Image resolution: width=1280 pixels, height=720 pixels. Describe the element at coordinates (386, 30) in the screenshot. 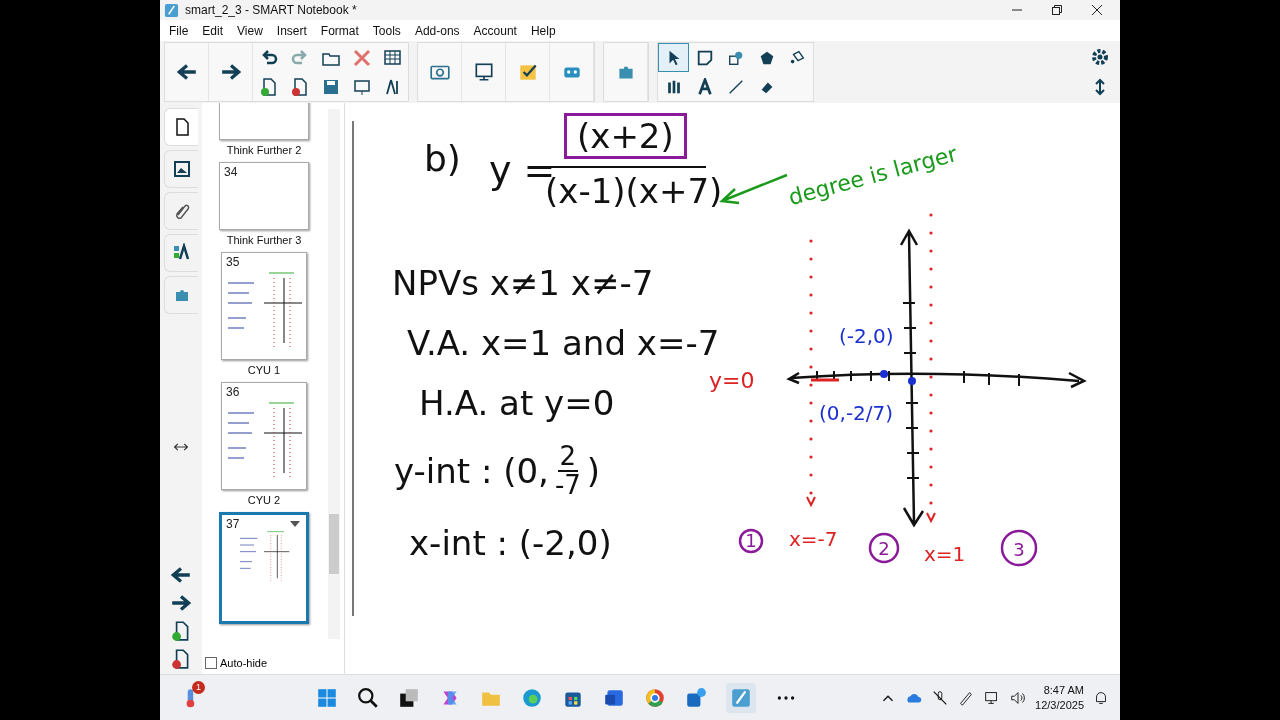

I see `menu-item: Tools` at that location.